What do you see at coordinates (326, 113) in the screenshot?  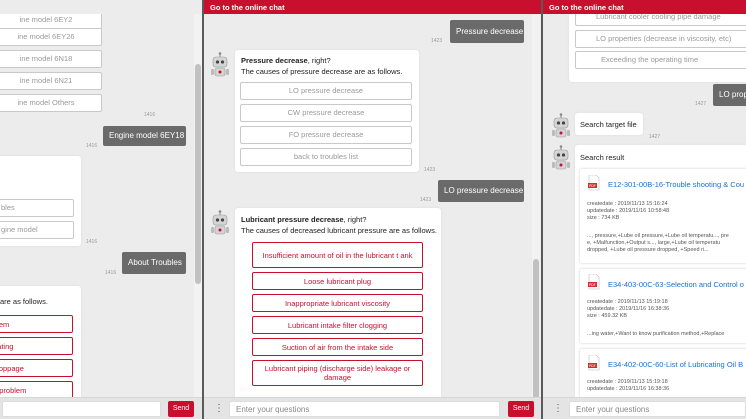 I see `option-cw-pressure: CW pressure decrease` at bounding box center [326, 113].